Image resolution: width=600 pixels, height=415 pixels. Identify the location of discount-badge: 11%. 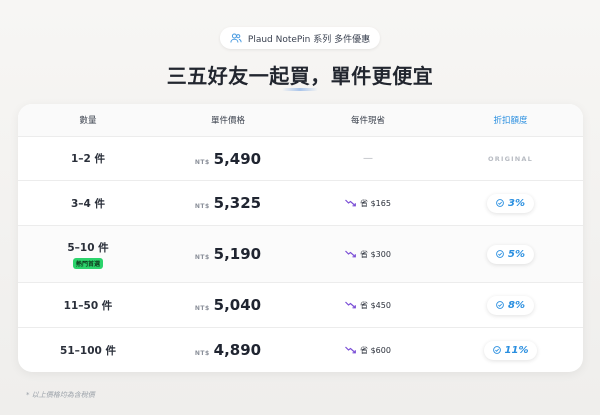
(510, 350).